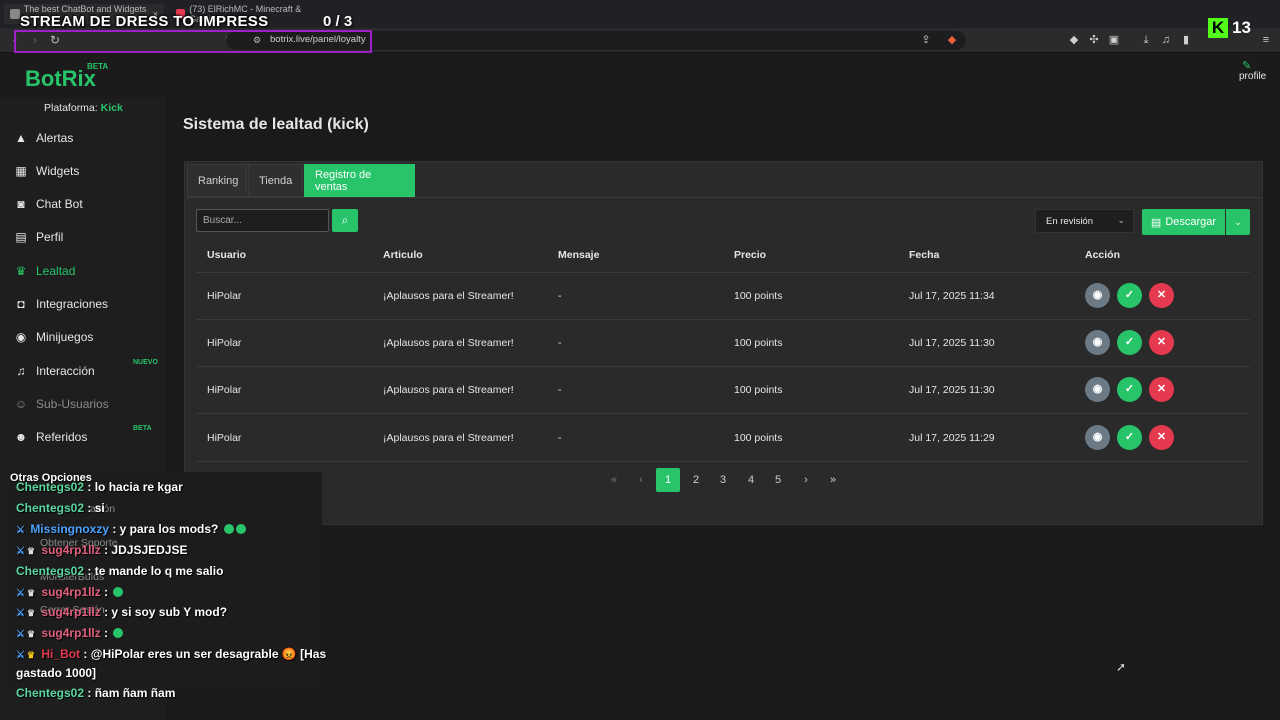 This screenshot has width=1280, height=720. I want to click on tab-registro-de-ventas: Registro de ventas, so click(359, 180).